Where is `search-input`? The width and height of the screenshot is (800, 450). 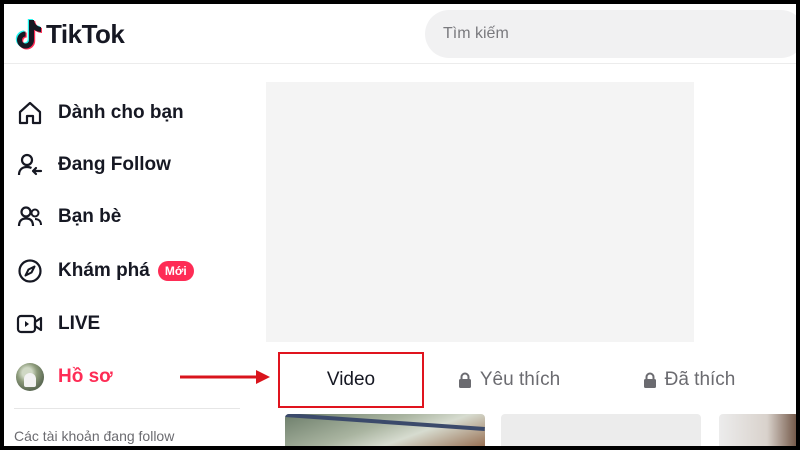 search-input is located at coordinates (593, 34).